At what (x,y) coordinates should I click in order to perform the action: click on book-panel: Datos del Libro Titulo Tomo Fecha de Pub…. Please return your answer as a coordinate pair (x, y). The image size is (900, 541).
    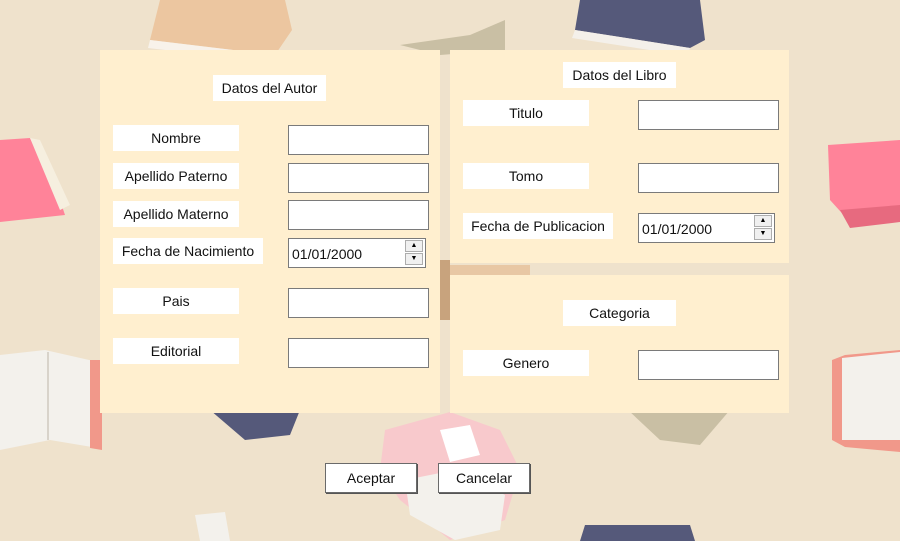
    Looking at the image, I should click on (619, 156).